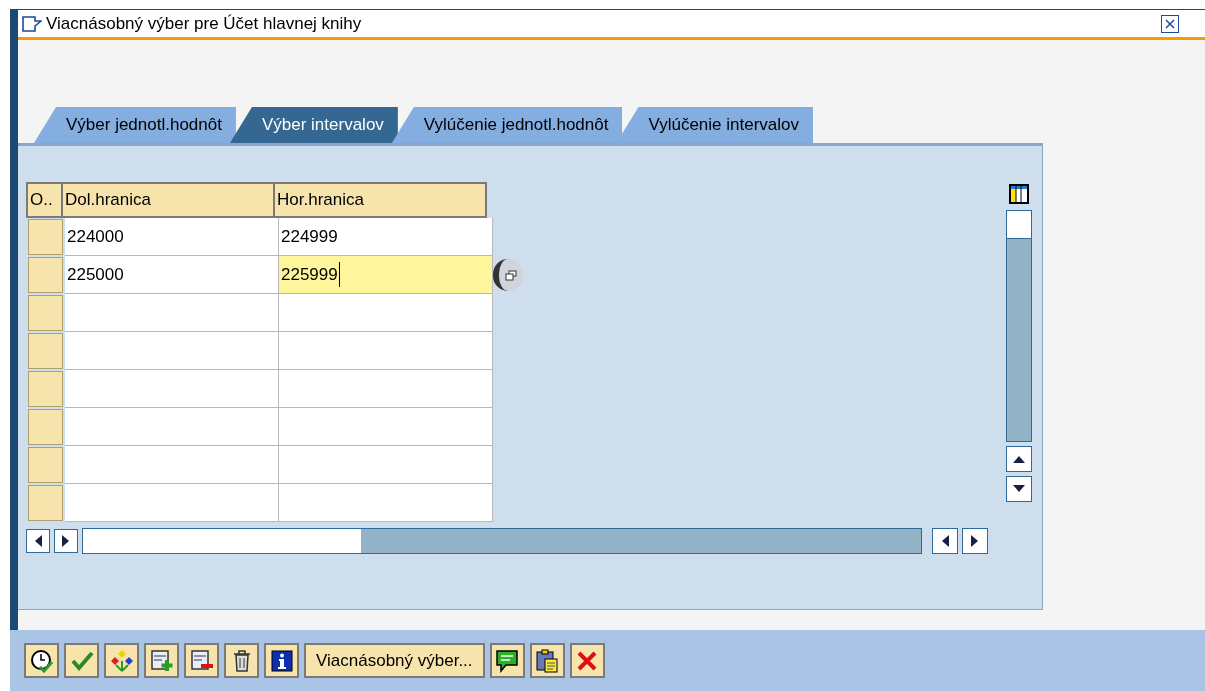 The image size is (1205, 691). What do you see at coordinates (386, 275) in the screenshot?
I see `input-field: 225999` at bounding box center [386, 275].